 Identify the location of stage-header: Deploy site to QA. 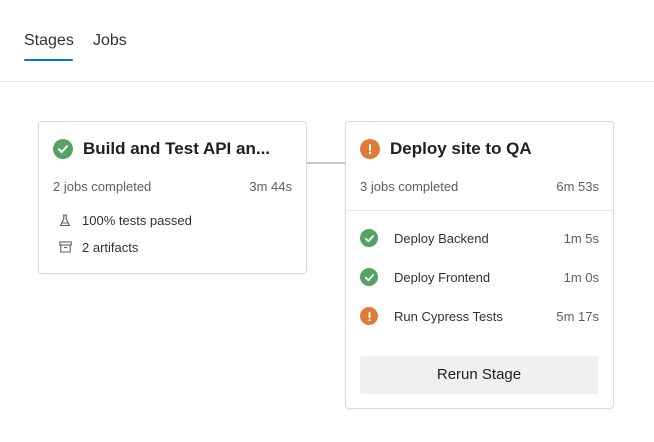
(479, 149).